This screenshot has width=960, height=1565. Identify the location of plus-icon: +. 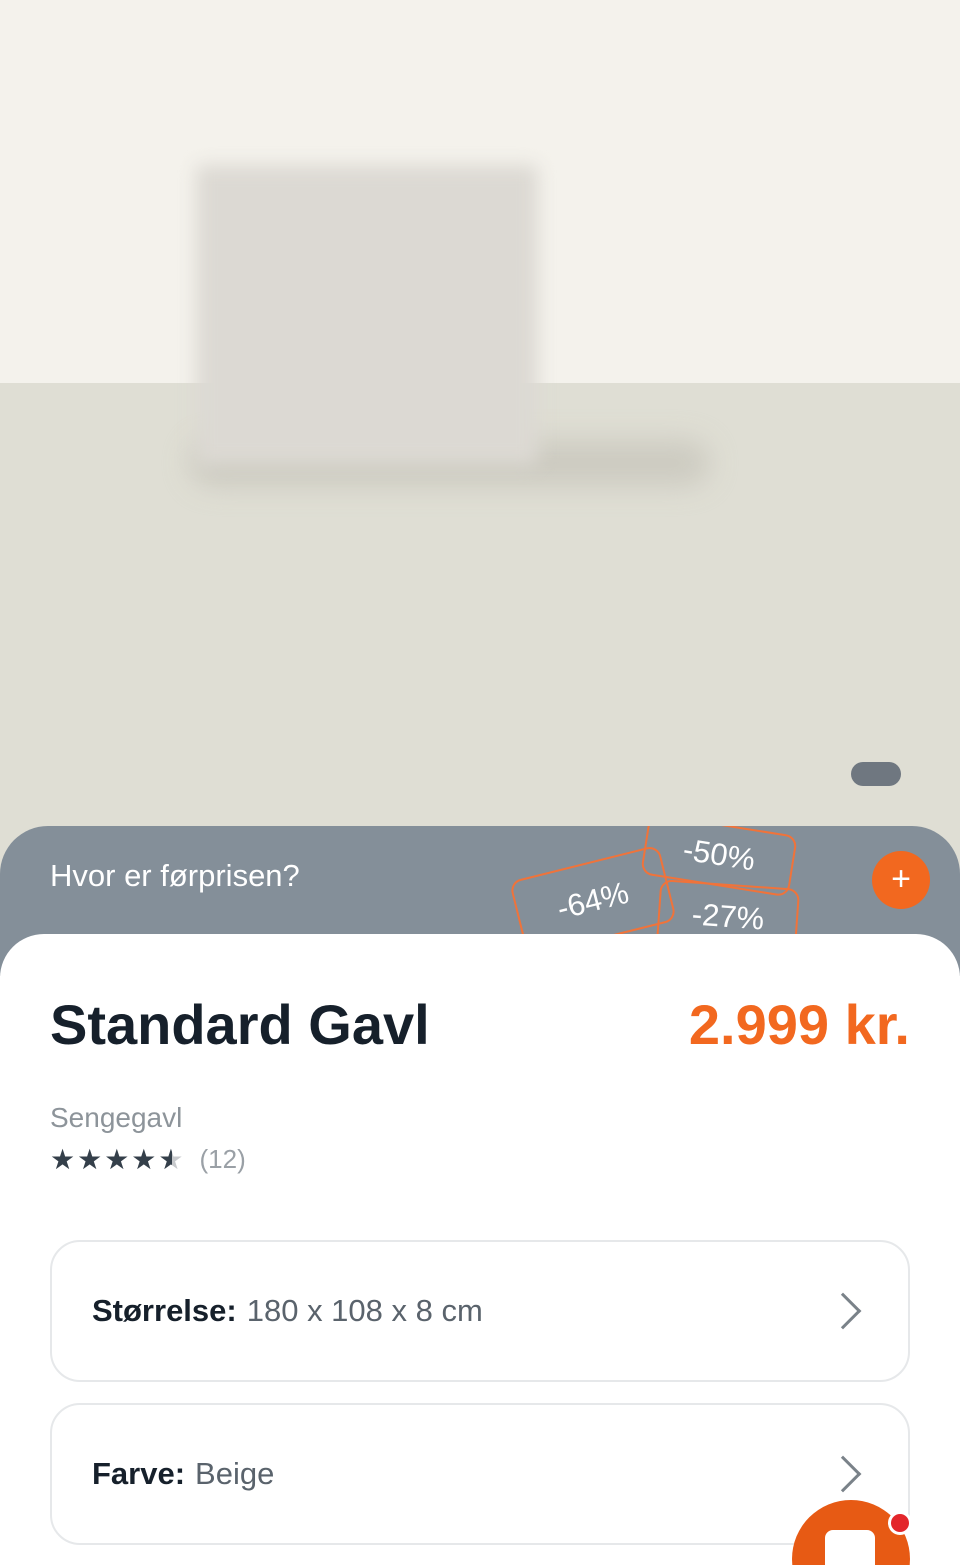
(901, 879).